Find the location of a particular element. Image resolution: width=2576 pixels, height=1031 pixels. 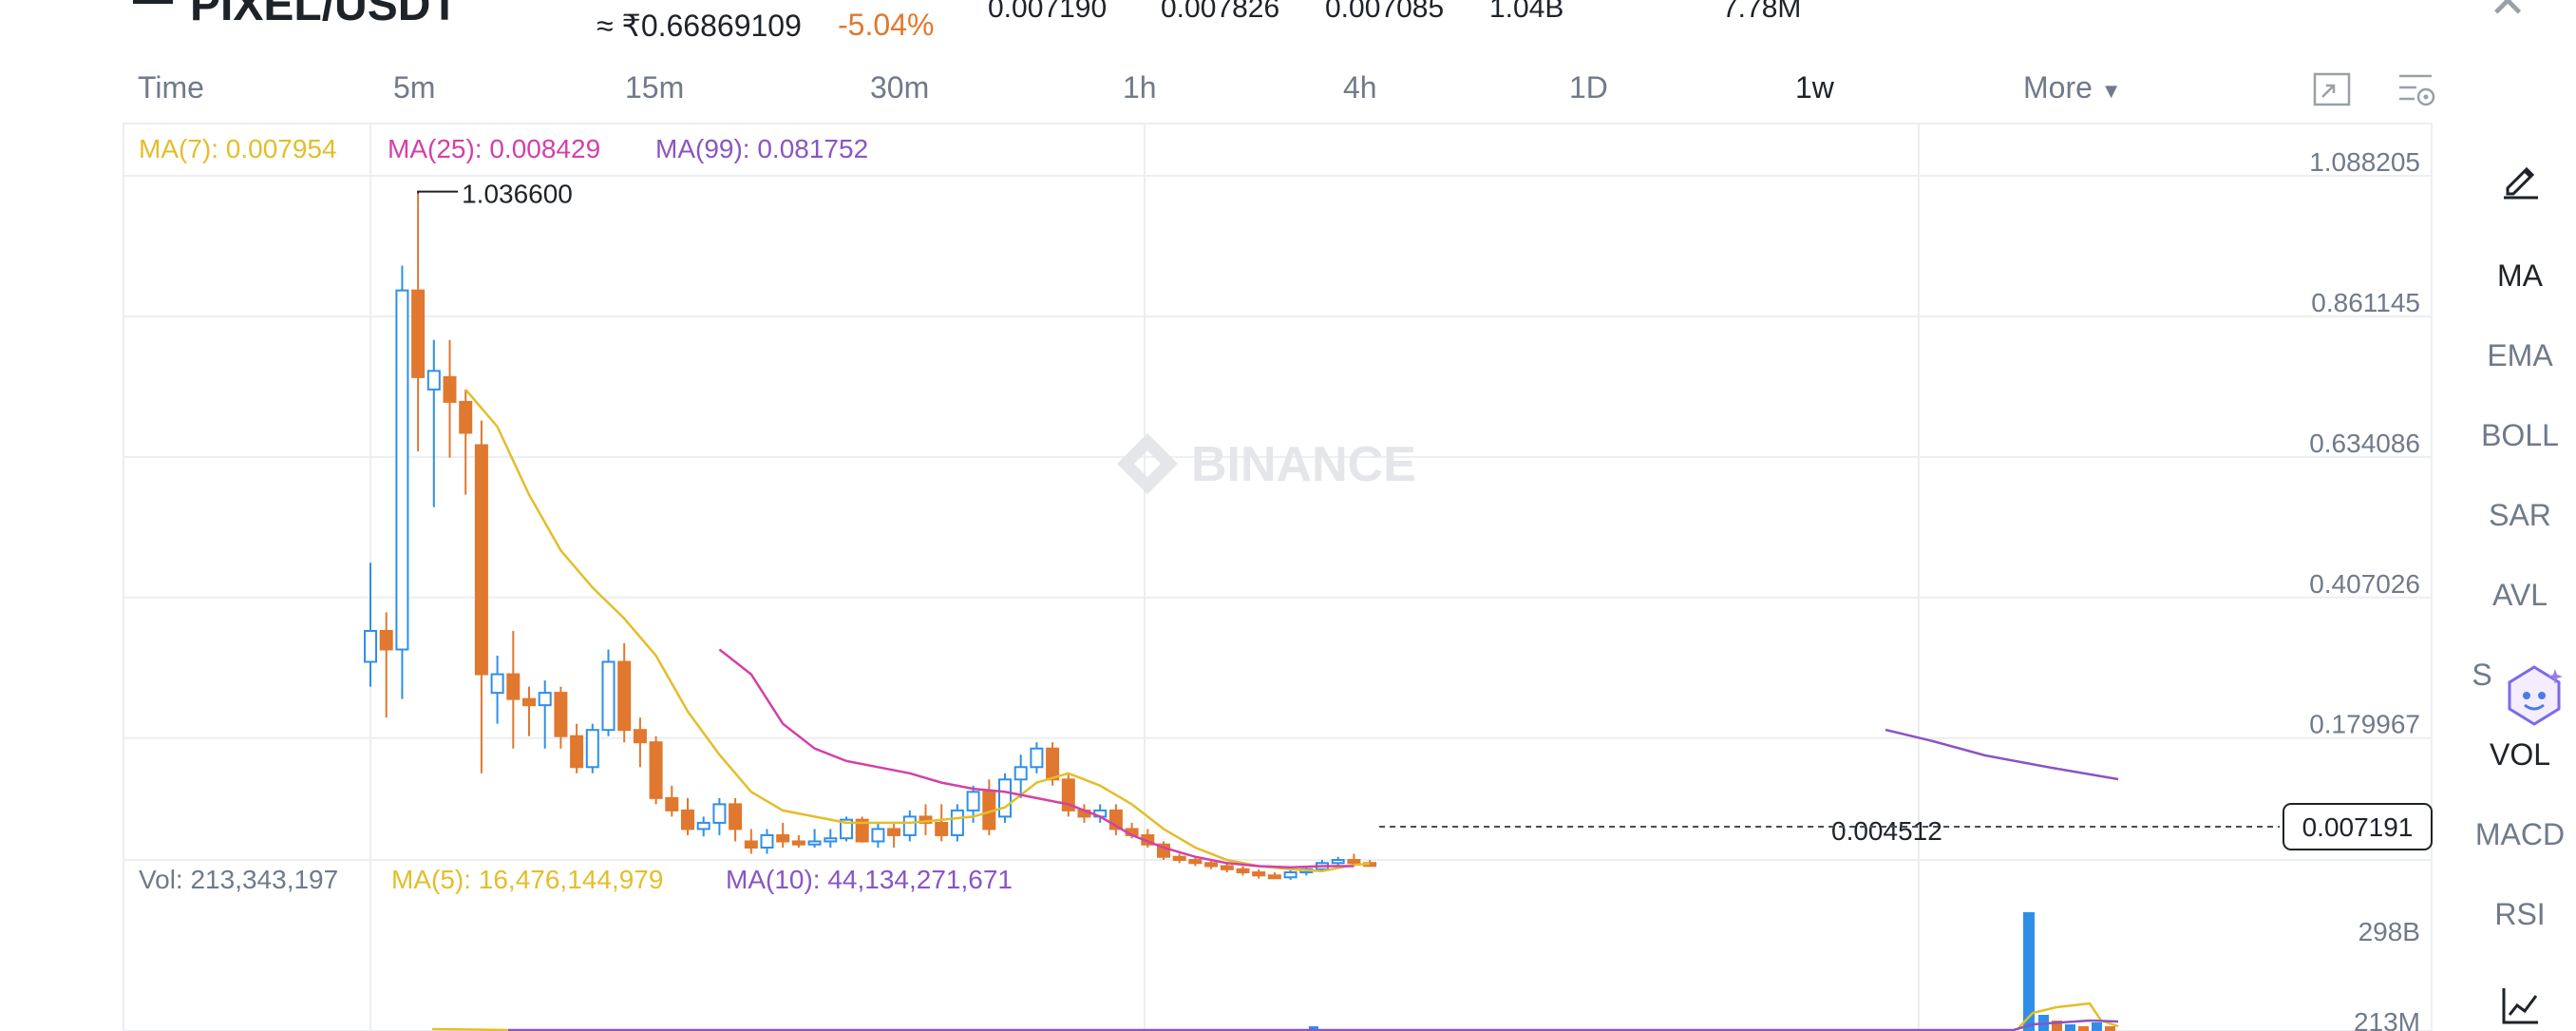

price-tick-label: 0.634086 is located at coordinates (2364, 444).